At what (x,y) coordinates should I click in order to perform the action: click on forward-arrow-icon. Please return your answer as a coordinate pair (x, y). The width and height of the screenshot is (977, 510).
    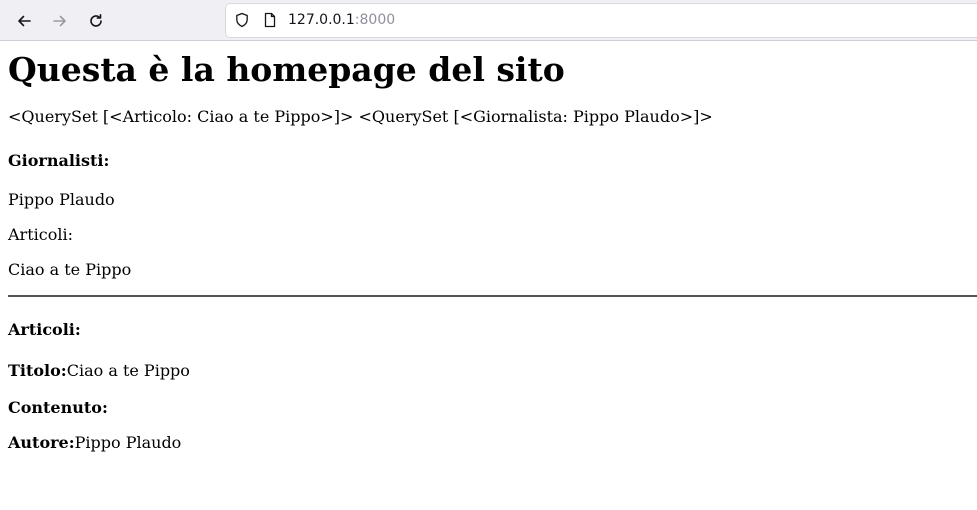
    Looking at the image, I should click on (59, 21).